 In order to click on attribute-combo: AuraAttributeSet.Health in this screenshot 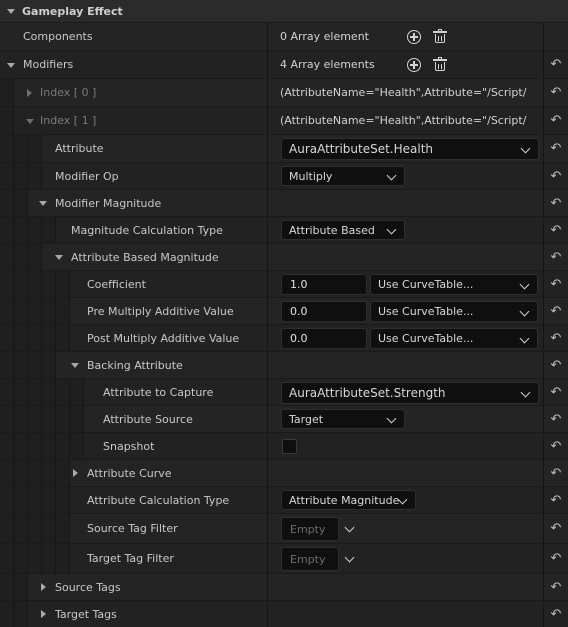, I will do `click(410, 149)`.